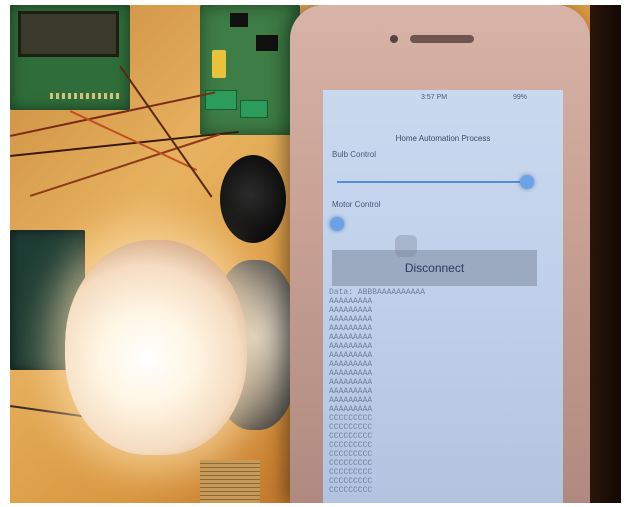 This screenshot has height=507, width=627. I want to click on disconnect-button: Disconnect, so click(434, 268).